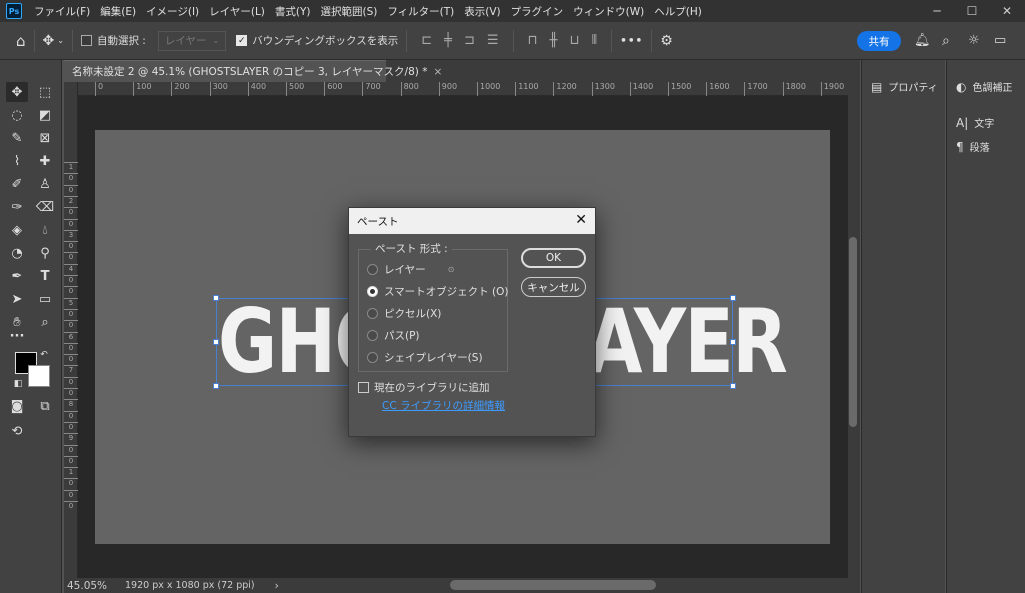  Describe the element at coordinates (553, 287) in the screenshot. I see `cancel-button: キャンセル` at that location.